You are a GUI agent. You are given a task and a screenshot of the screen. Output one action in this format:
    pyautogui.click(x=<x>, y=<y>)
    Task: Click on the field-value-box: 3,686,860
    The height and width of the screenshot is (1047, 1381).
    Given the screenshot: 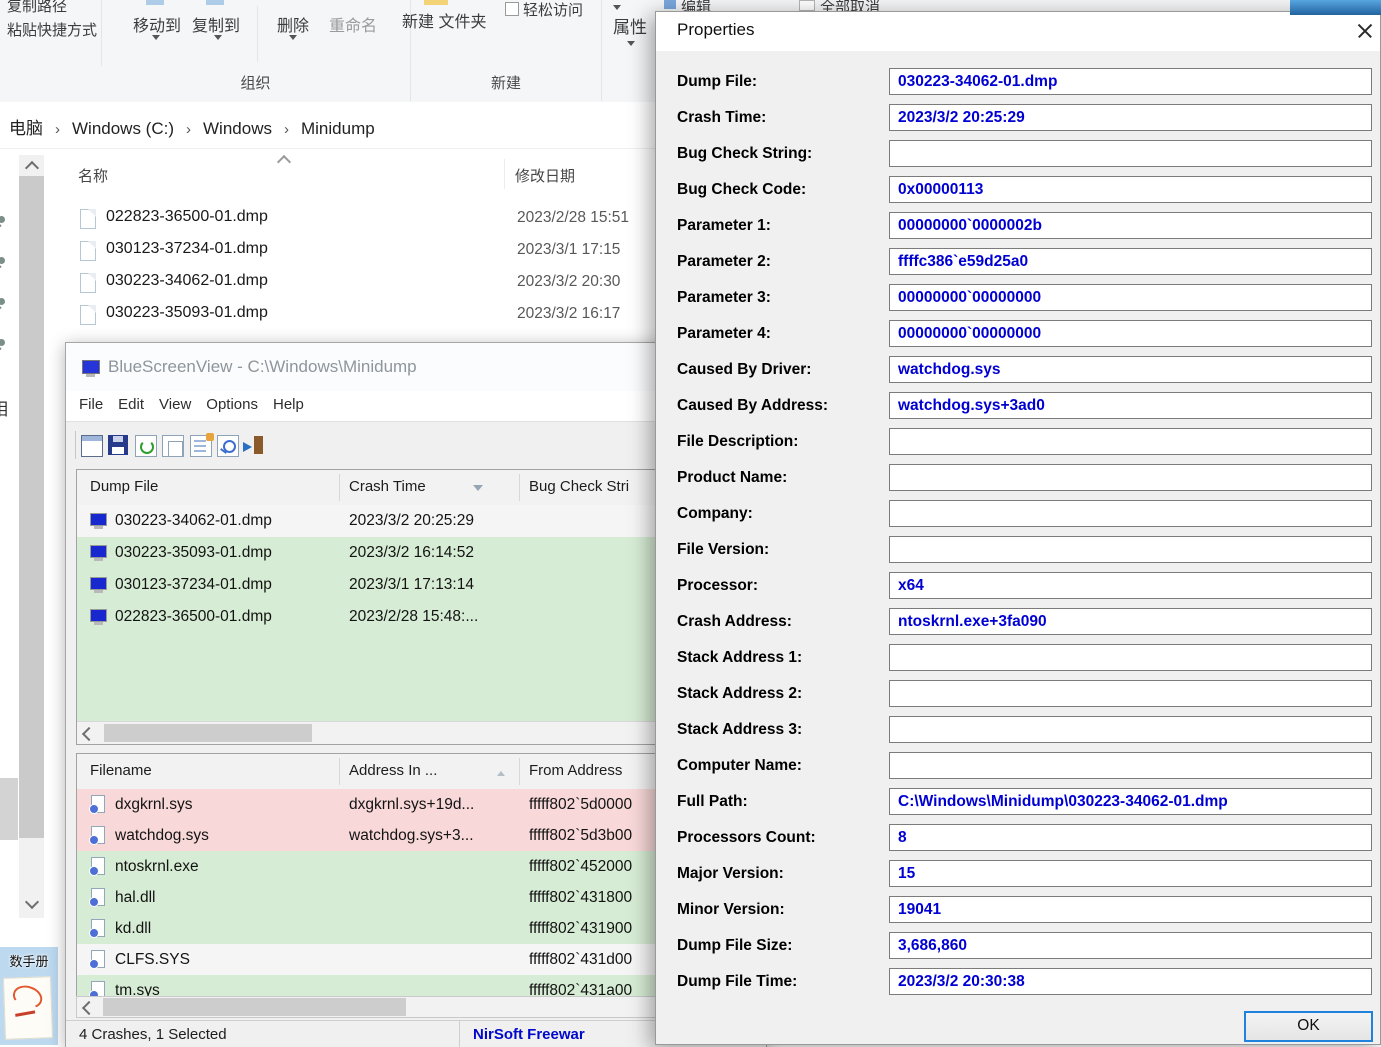 What is the action you would take?
    pyautogui.click(x=1130, y=945)
    